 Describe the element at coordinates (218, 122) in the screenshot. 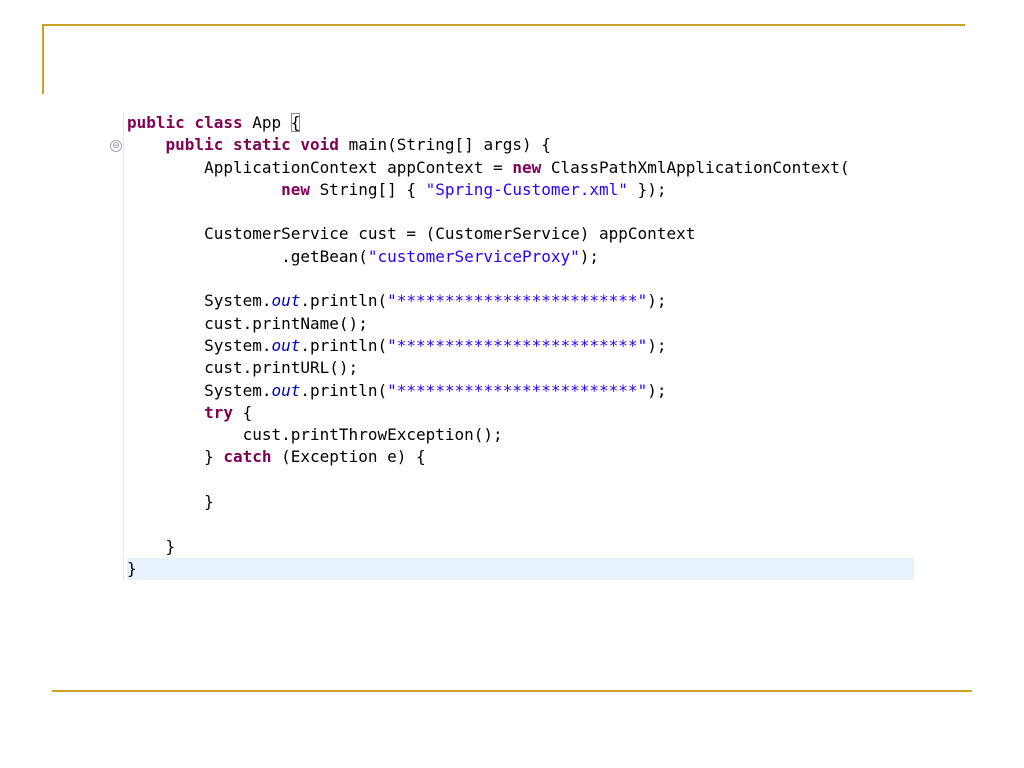

I see `keyword: class` at that location.